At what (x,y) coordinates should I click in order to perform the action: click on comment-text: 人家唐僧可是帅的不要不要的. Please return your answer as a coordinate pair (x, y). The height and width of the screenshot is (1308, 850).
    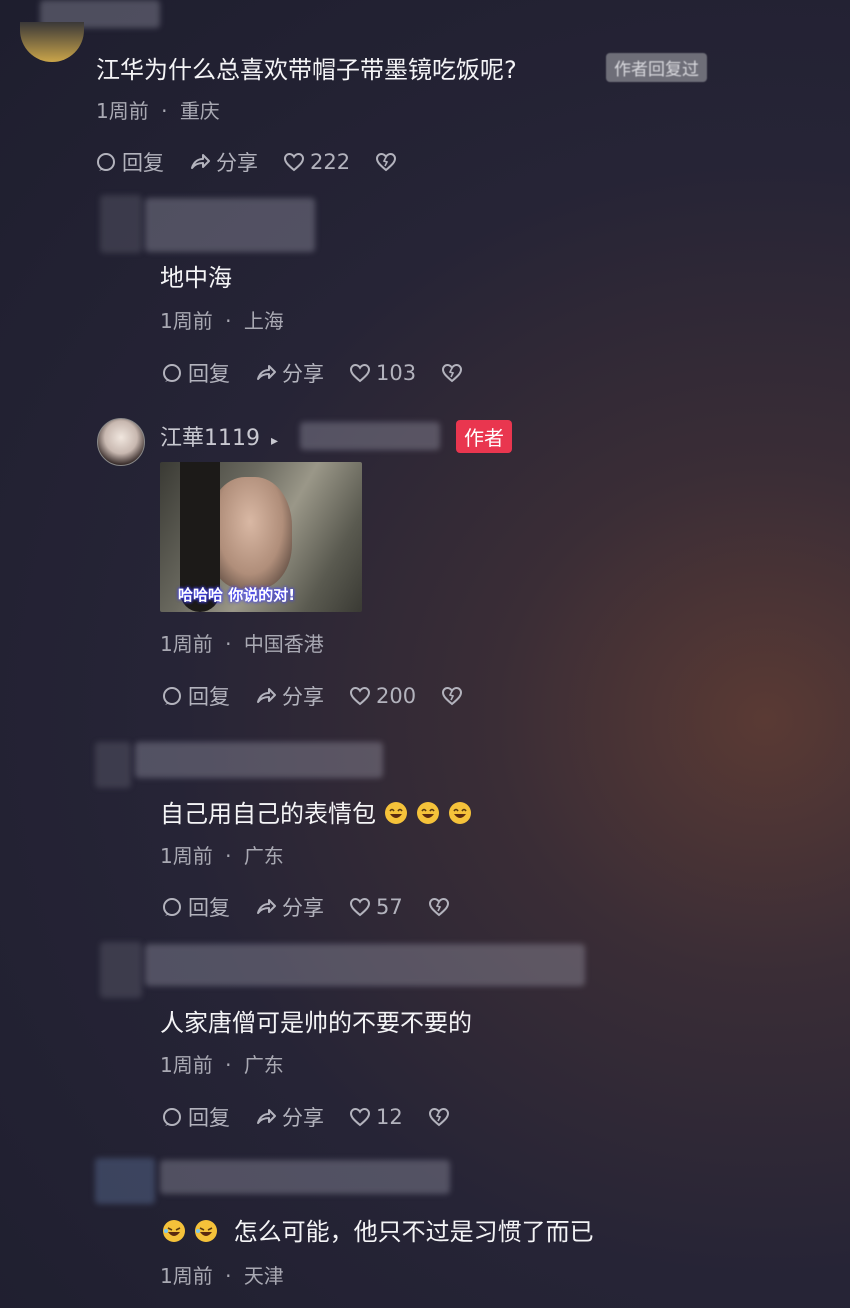
    Looking at the image, I should click on (316, 1023).